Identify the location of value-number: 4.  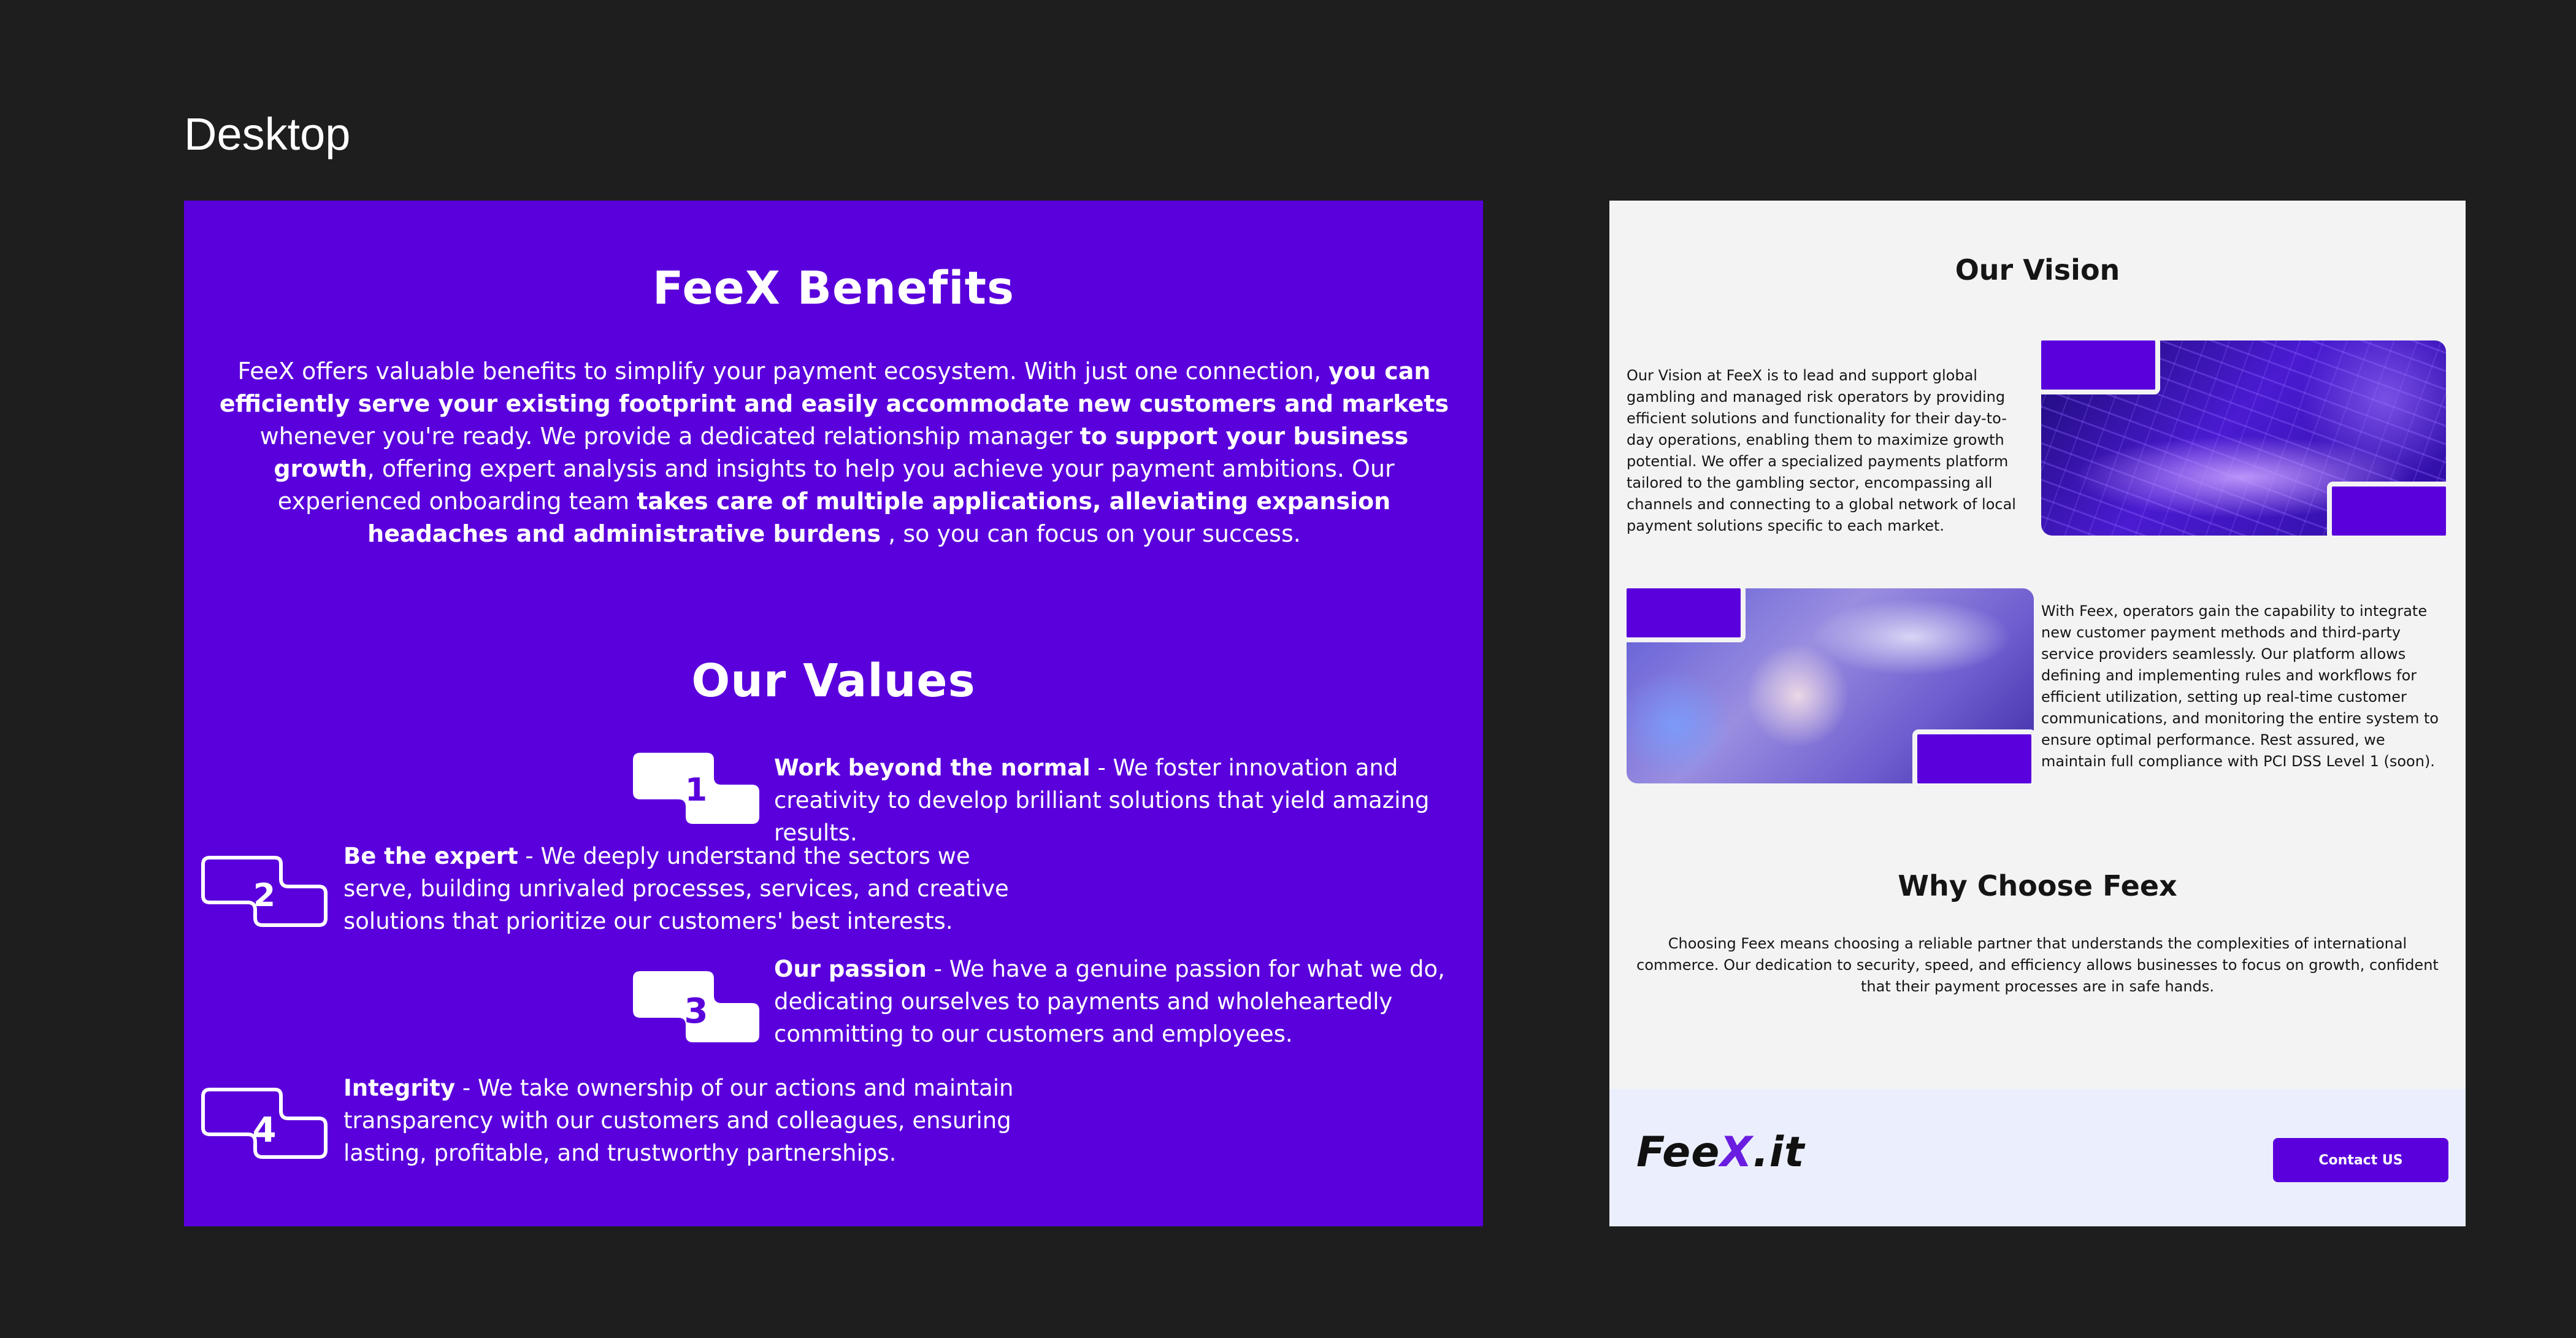
(265, 1130).